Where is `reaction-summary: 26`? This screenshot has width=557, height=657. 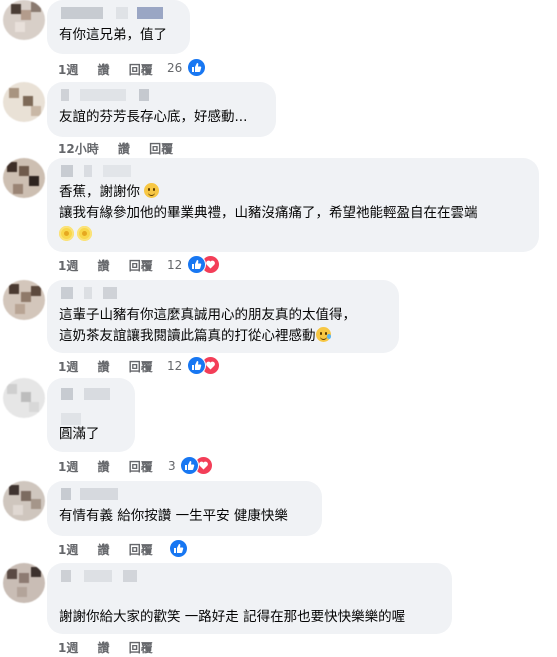
reaction-summary: 26 is located at coordinates (187, 67).